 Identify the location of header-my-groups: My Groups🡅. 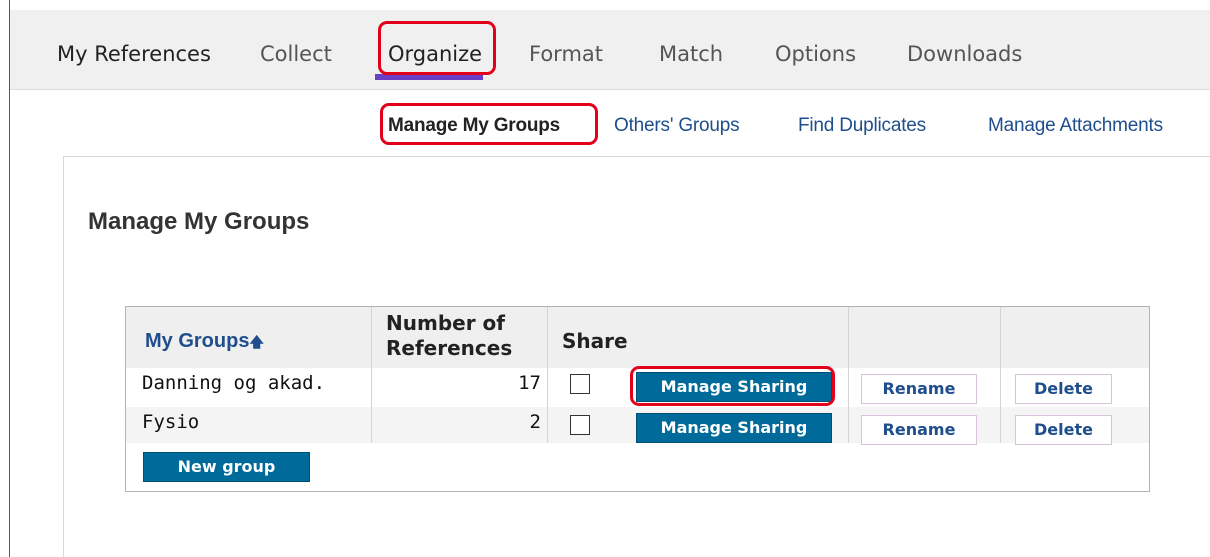
(204, 343).